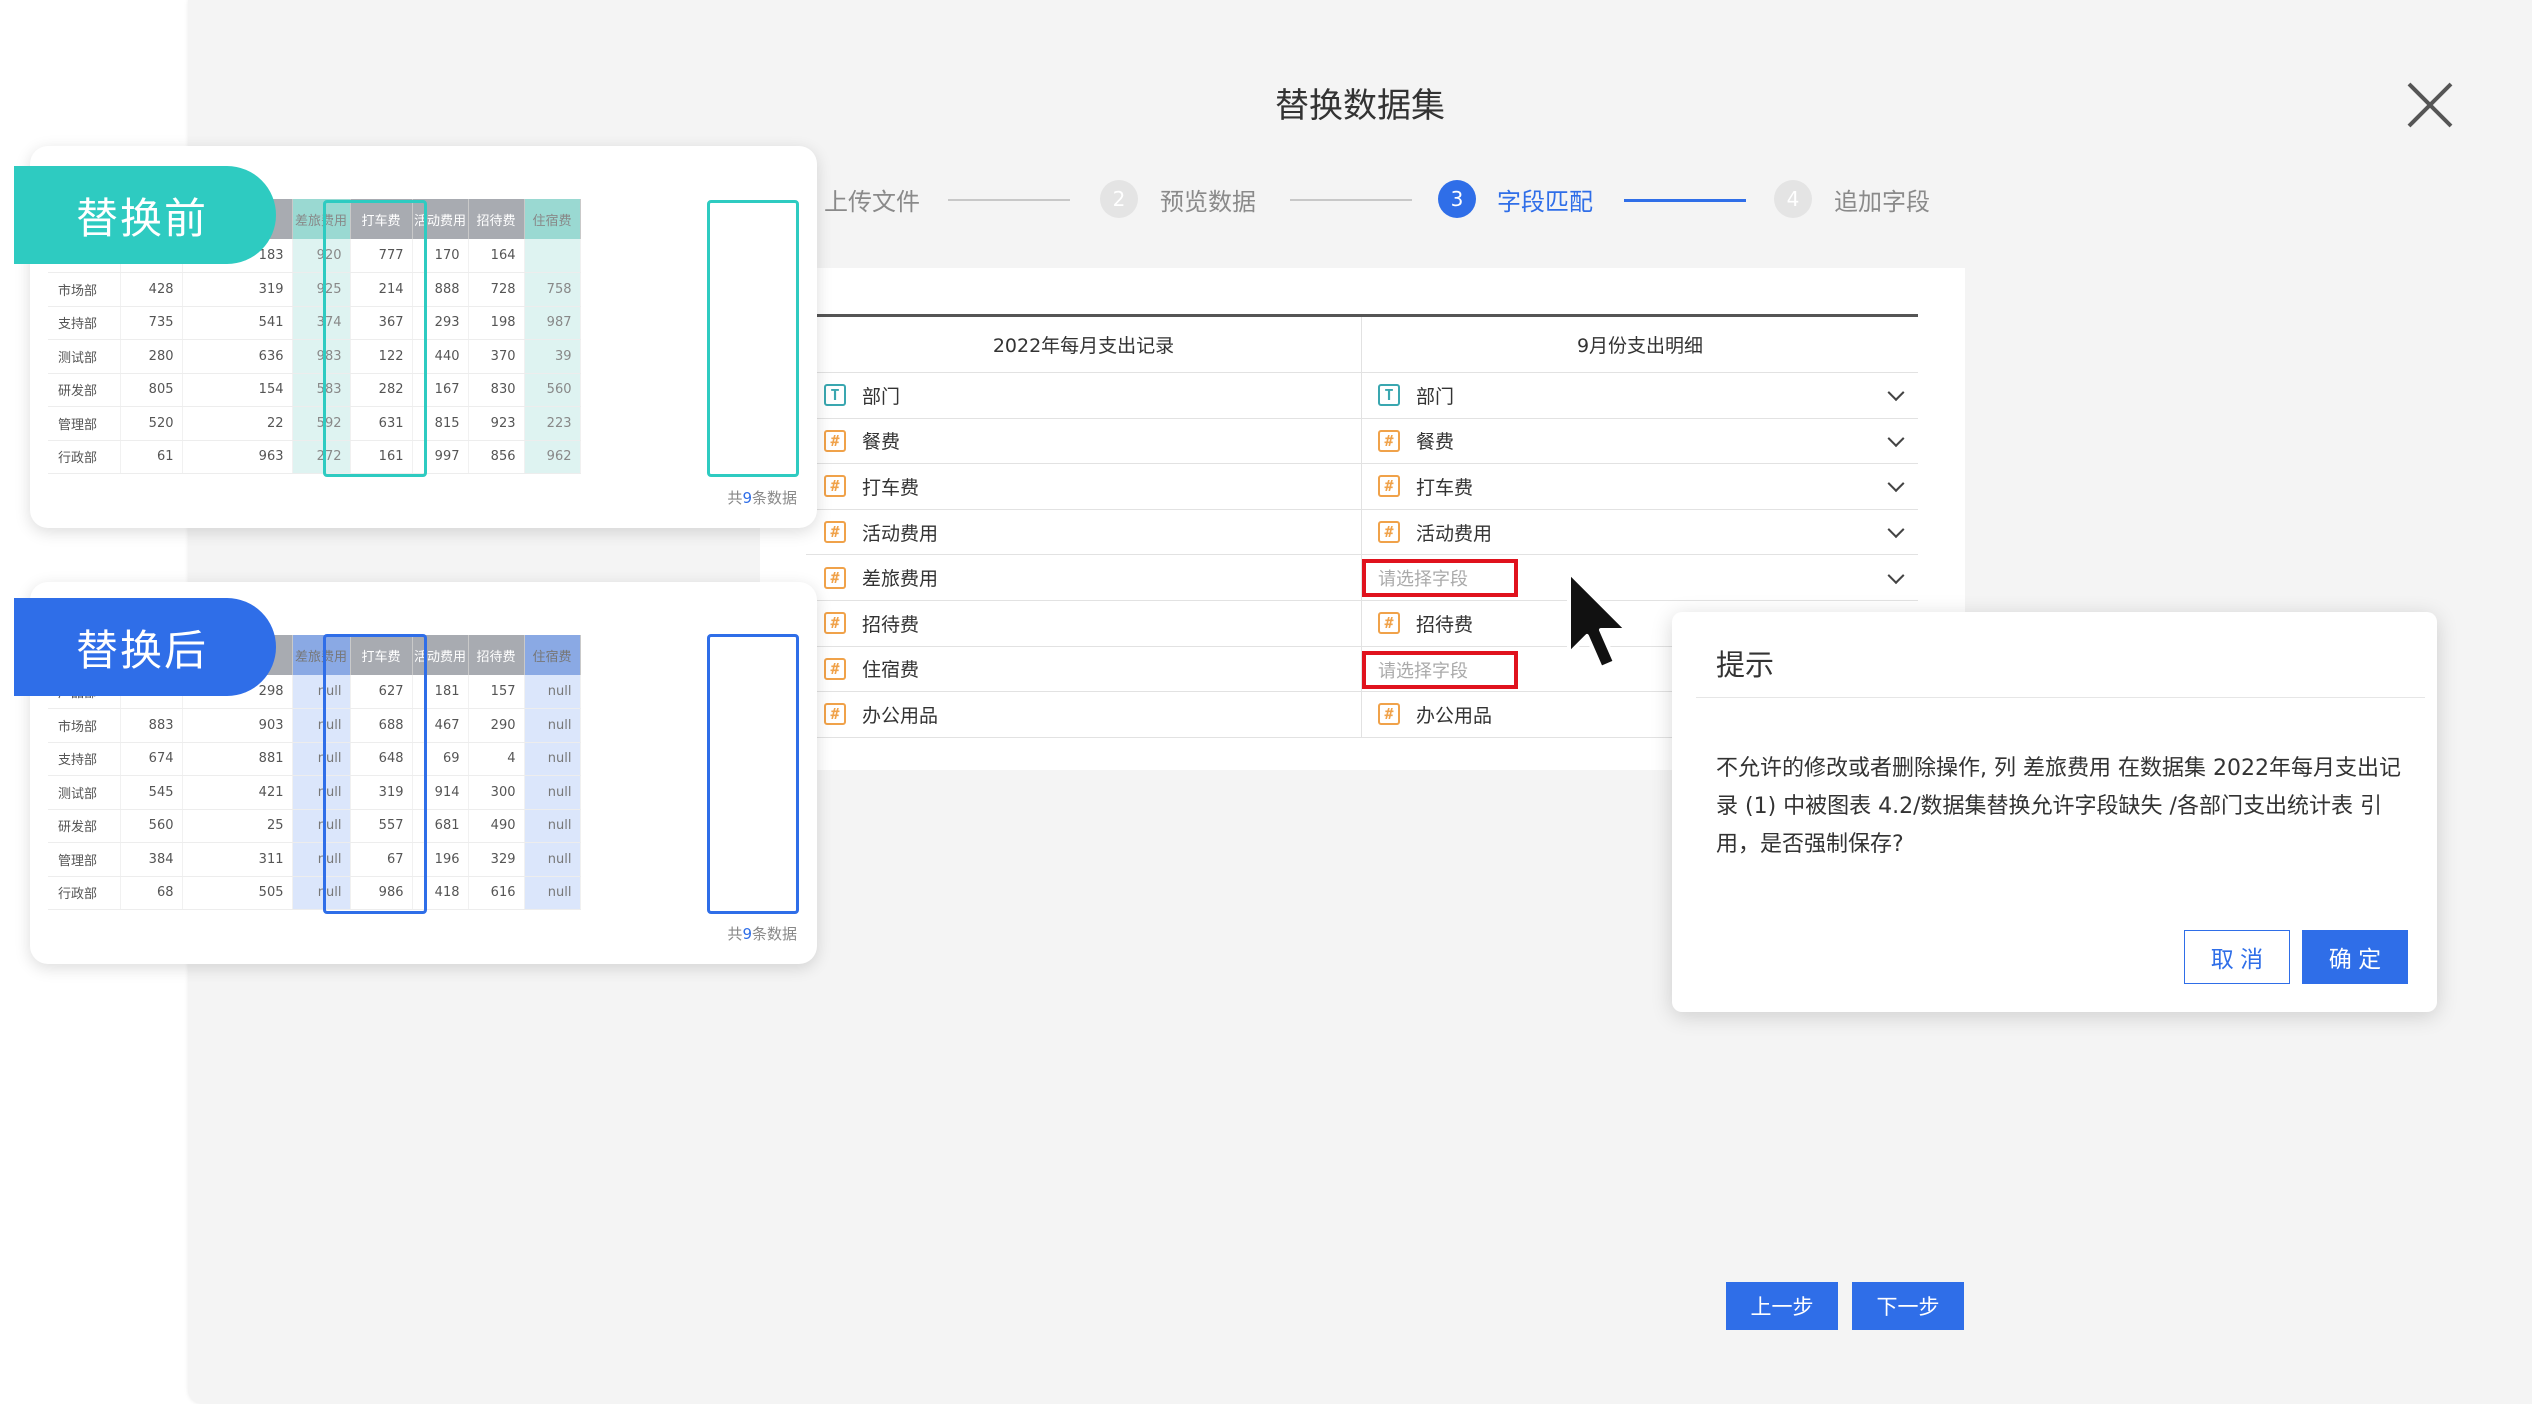 The width and height of the screenshot is (2532, 1404). What do you see at coordinates (496, 289) in the screenshot?
I see `table-cell: 728` at bounding box center [496, 289].